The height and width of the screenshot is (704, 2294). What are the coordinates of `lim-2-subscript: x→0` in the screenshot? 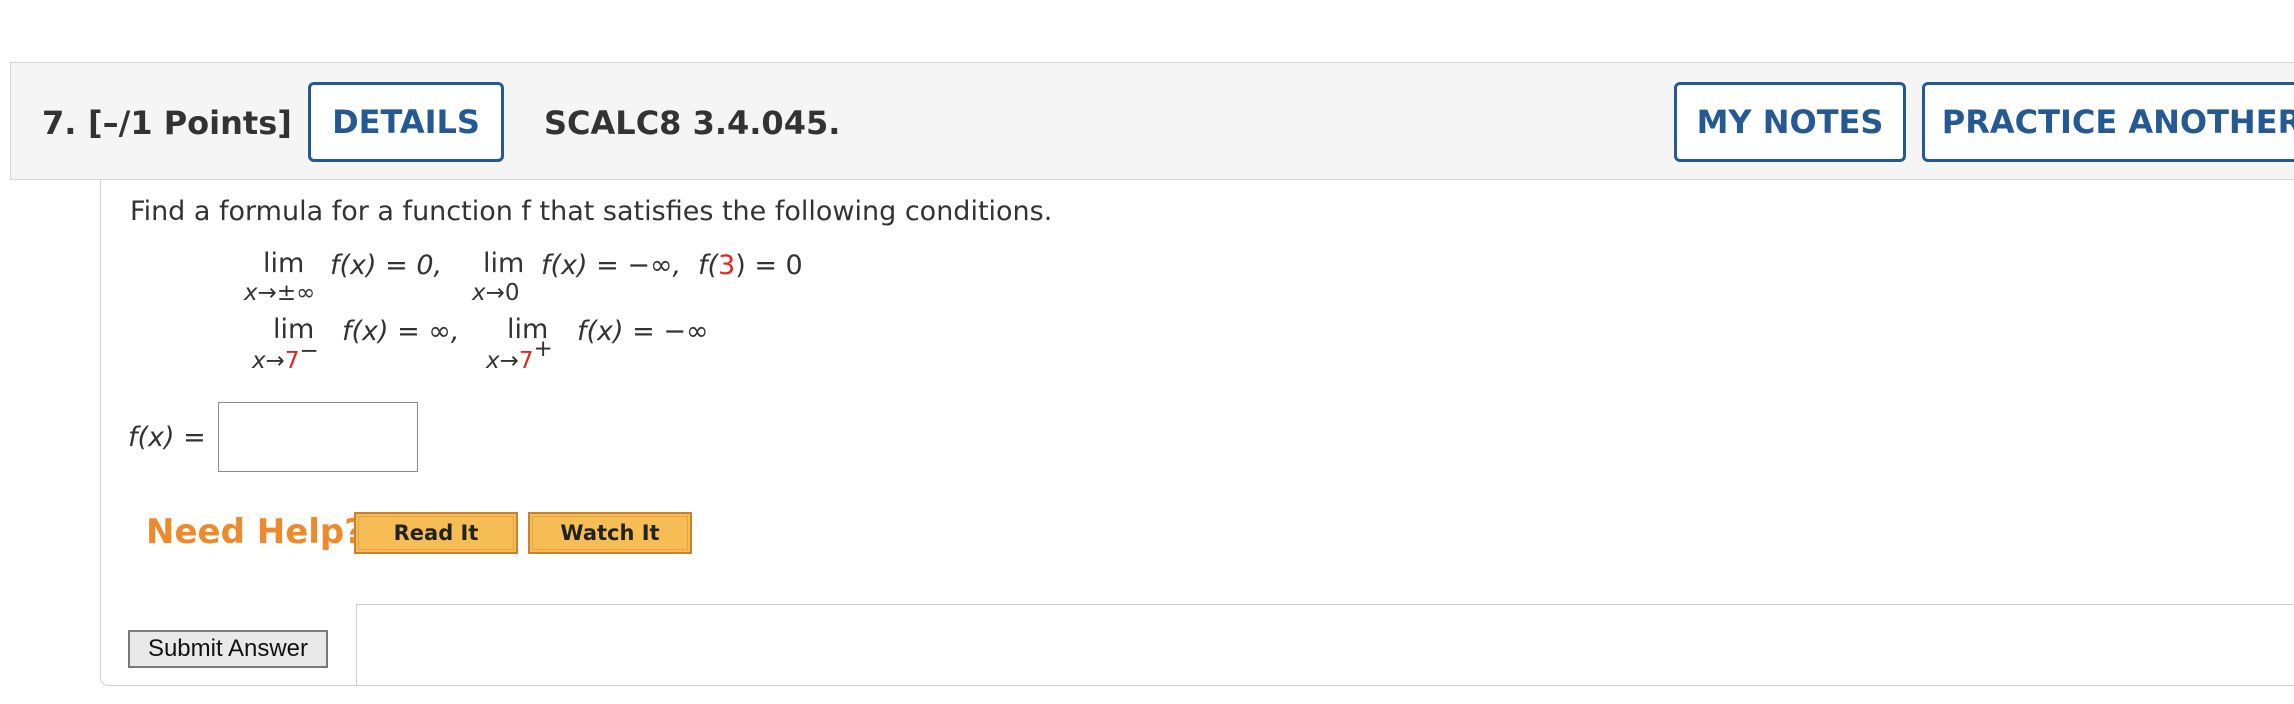 It's located at (496, 293).